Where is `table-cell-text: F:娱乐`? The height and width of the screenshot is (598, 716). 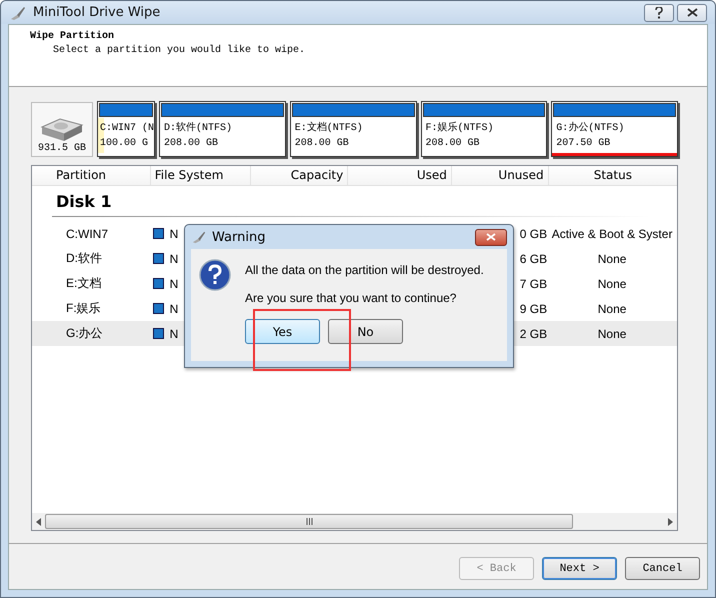 table-cell-text: F:娱乐 is located at coordinates (83, 308).